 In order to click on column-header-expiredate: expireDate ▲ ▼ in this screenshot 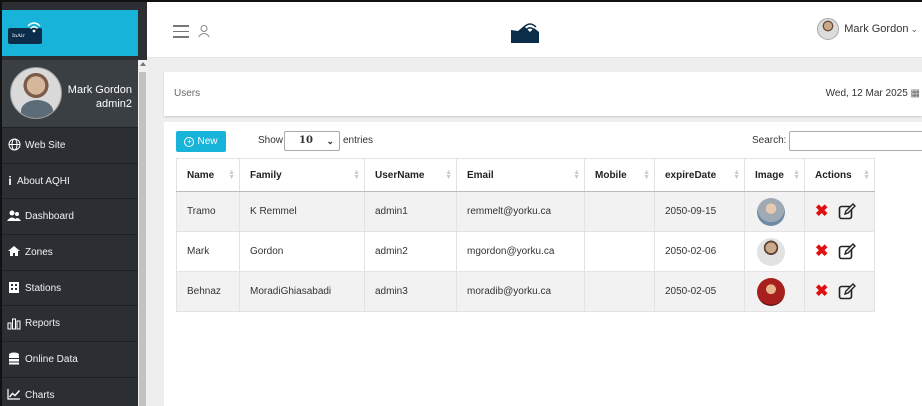, I will do `click(699, 175)`.